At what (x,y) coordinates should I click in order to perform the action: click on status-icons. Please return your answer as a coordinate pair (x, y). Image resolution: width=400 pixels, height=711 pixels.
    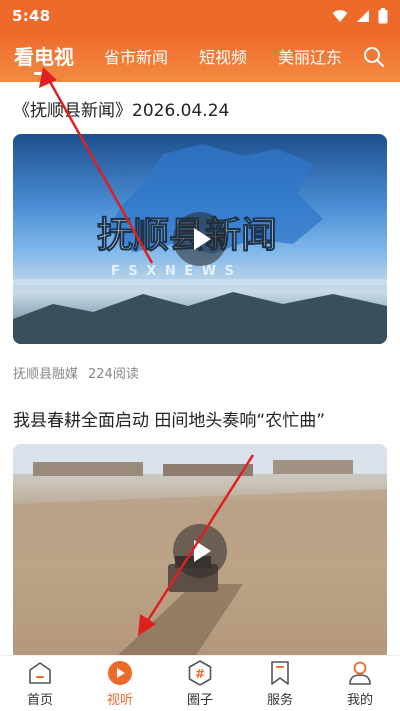
    Looking at the image, I should click on (360, 16).